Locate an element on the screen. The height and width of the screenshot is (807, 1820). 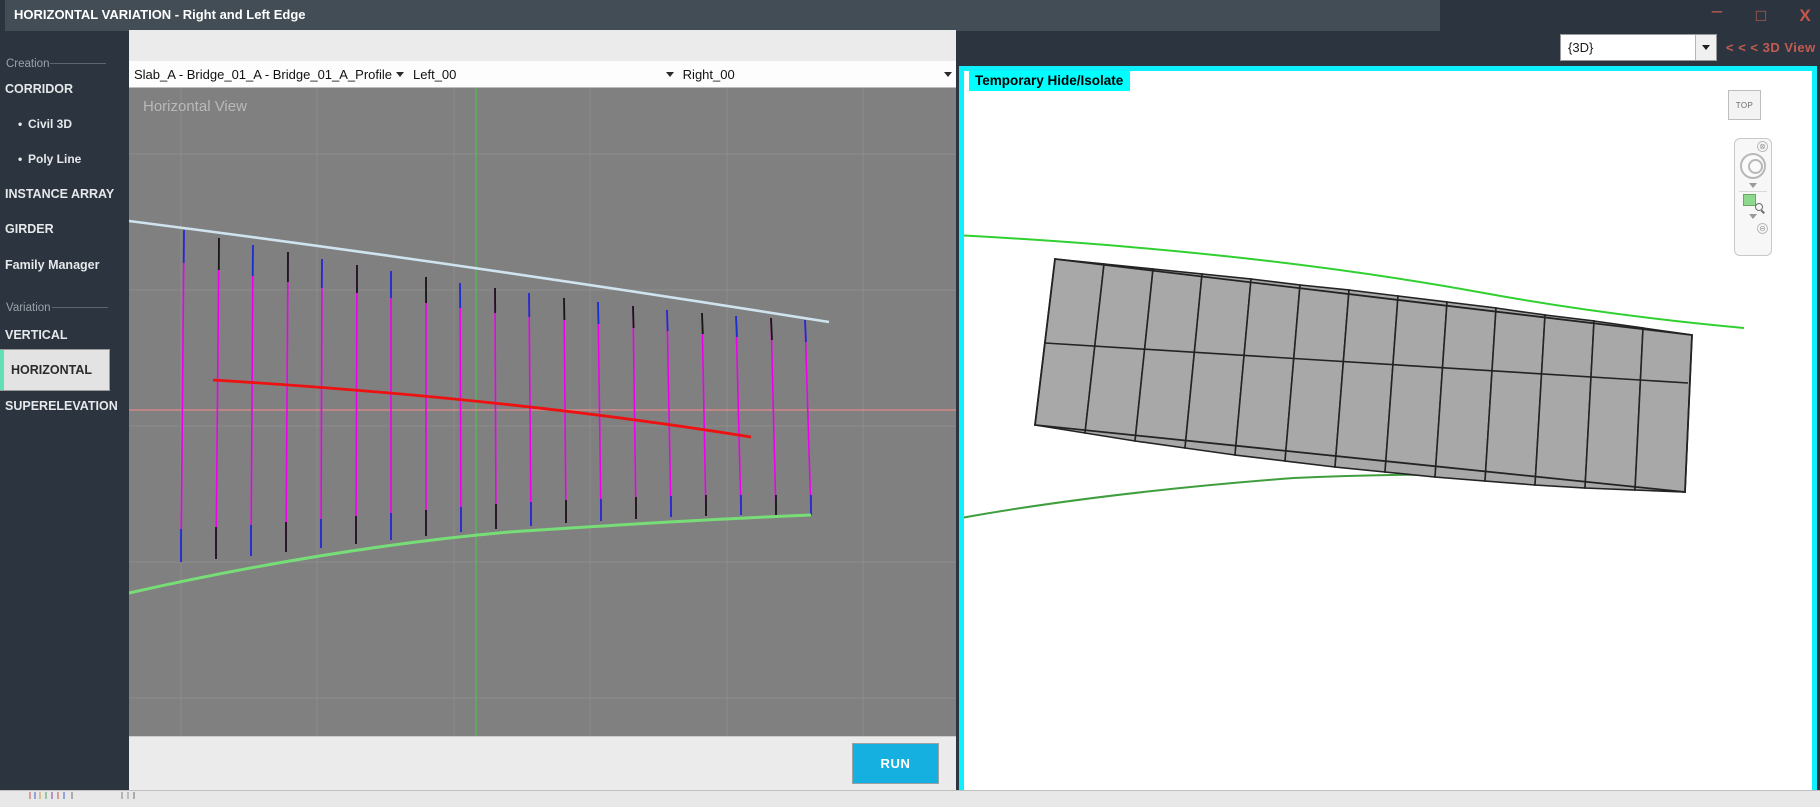
sidebar-item-poly-line: • Poly Line is located at coordinates (40, 159).